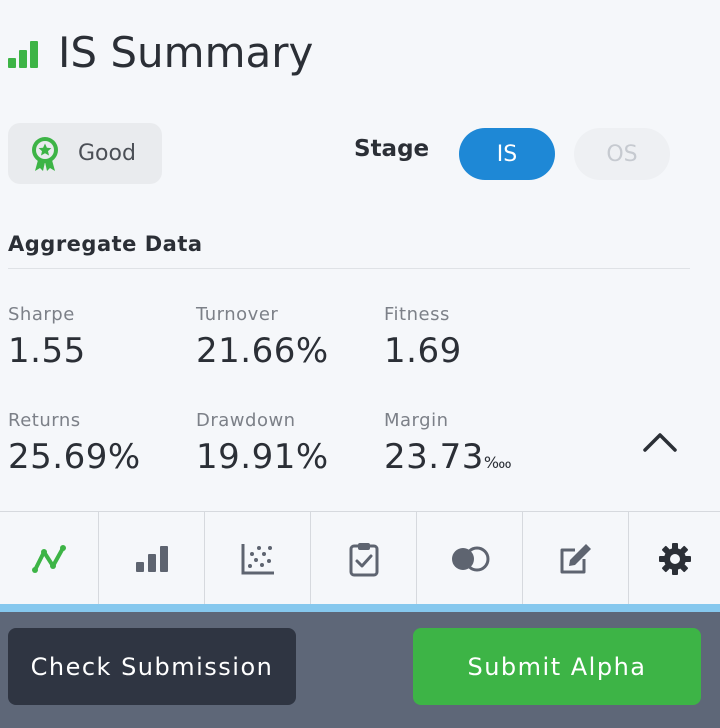  I want to click on metric-label: Turnover, so click(237, 314).